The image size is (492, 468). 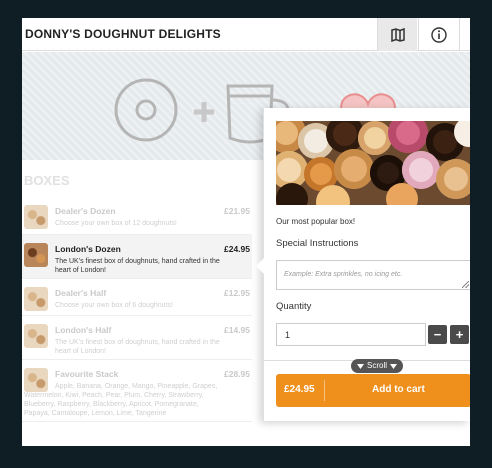 What do you see at coordinates (343, 274) in the screenshot?
I see `instructions-placeholder: Example: Extra sprinkles, no icing etc.` at bounding box center [343, 274].